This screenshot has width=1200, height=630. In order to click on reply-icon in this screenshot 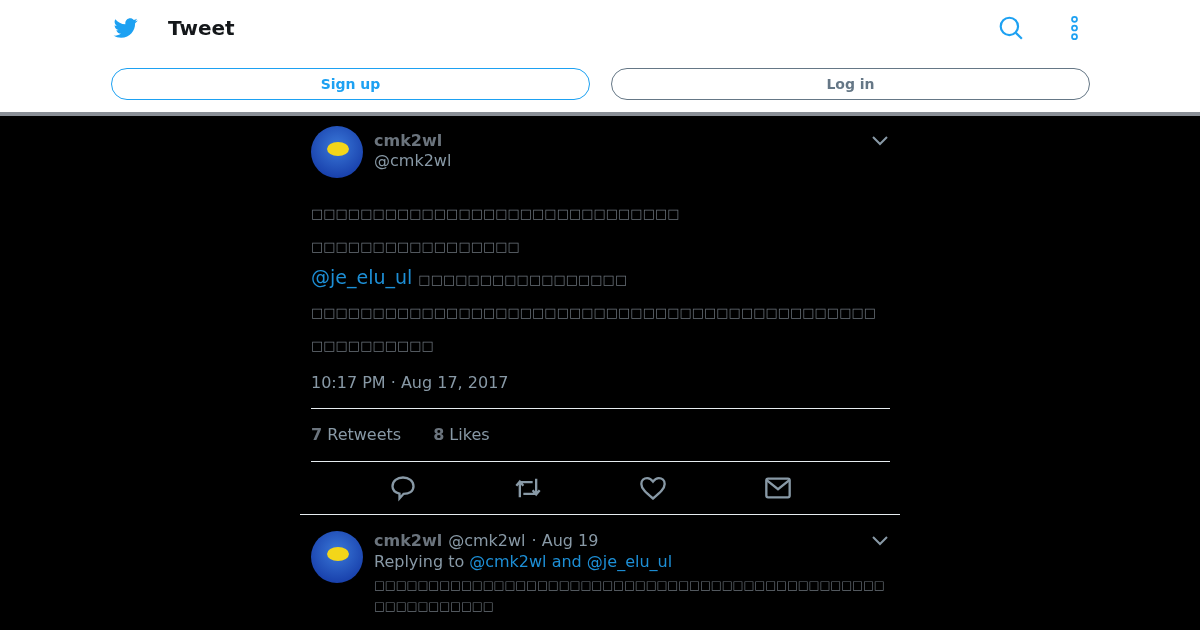, I will do `click(403, 488)`.